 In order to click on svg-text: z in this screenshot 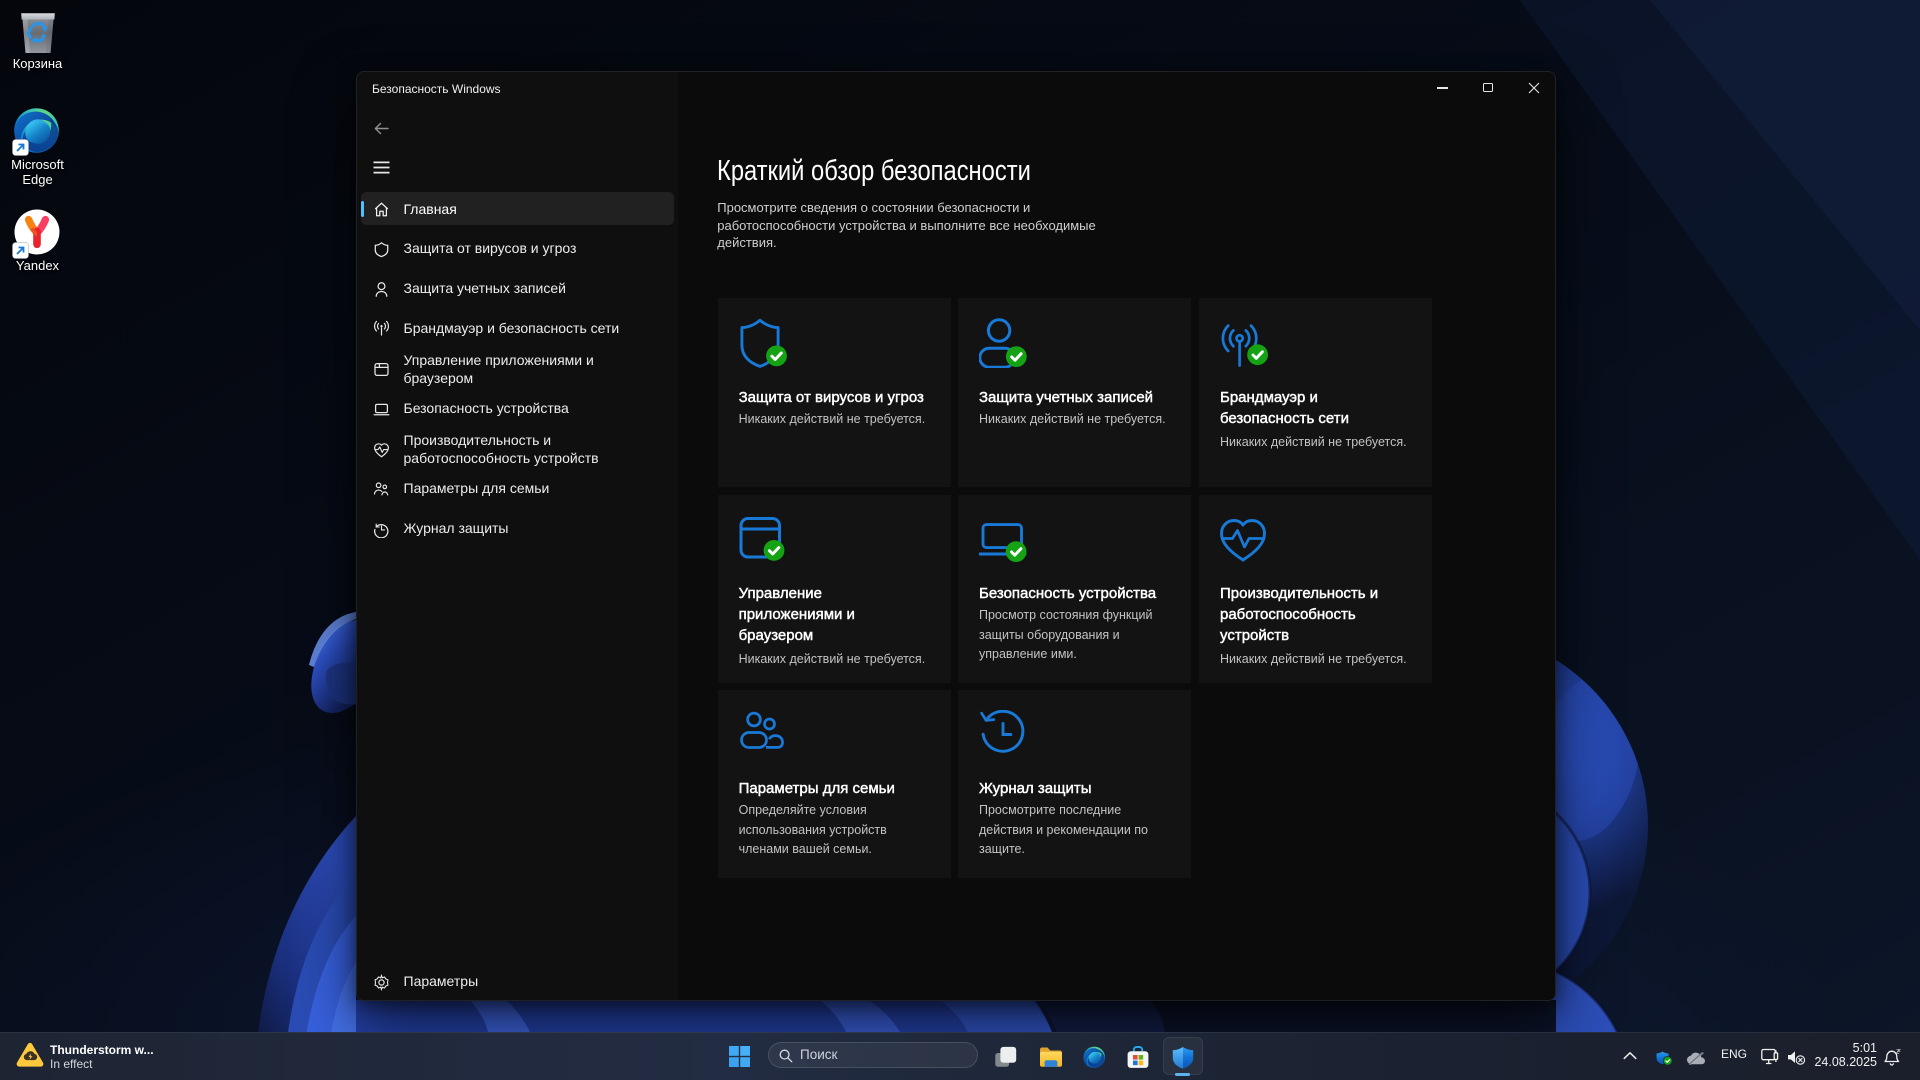, I will do `click(1899, 1051)`.